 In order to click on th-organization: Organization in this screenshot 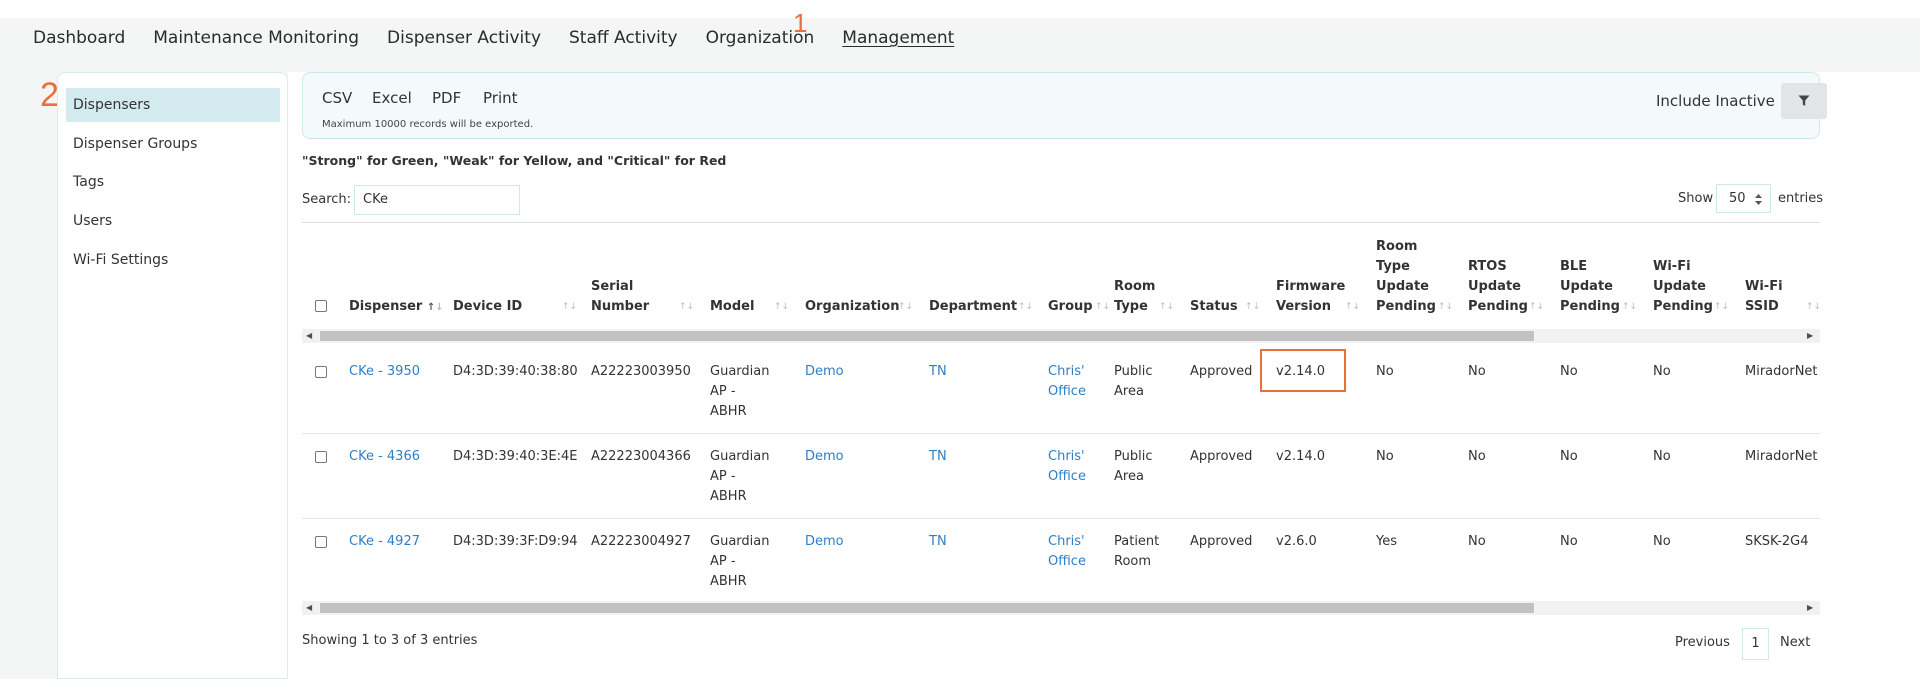, I will do `click(852, 307)`.